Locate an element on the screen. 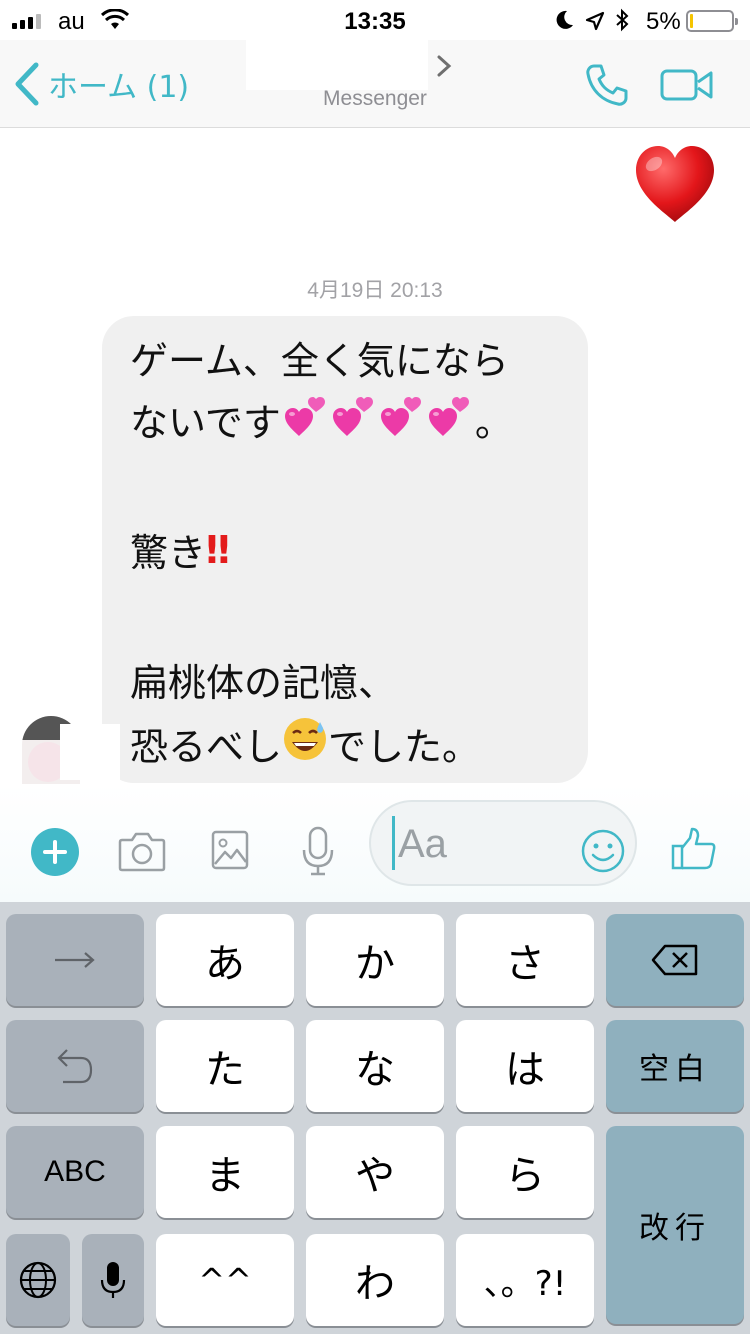  two-hearts-emoji-group is located at coordinates (379, 419).